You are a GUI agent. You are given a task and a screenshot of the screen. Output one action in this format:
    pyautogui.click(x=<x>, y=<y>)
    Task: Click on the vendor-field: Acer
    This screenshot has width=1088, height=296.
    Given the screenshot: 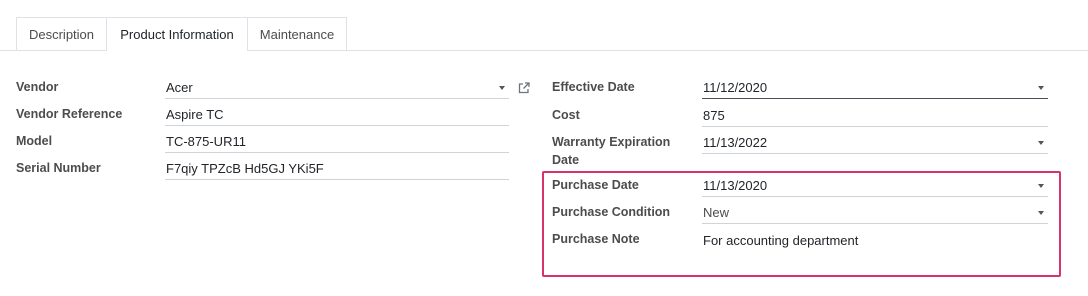 What is the action you would take?
    pyautogui.click(x=337, y=88)
    